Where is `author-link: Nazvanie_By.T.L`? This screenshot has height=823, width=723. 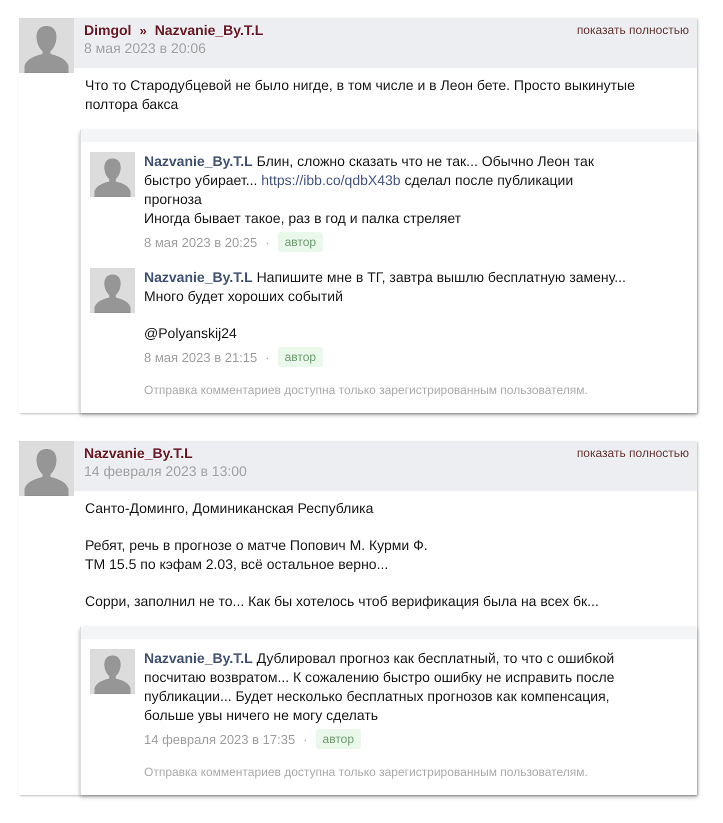
author-link: Nazvanie_By.T.L is located at coordinates (138, 453).